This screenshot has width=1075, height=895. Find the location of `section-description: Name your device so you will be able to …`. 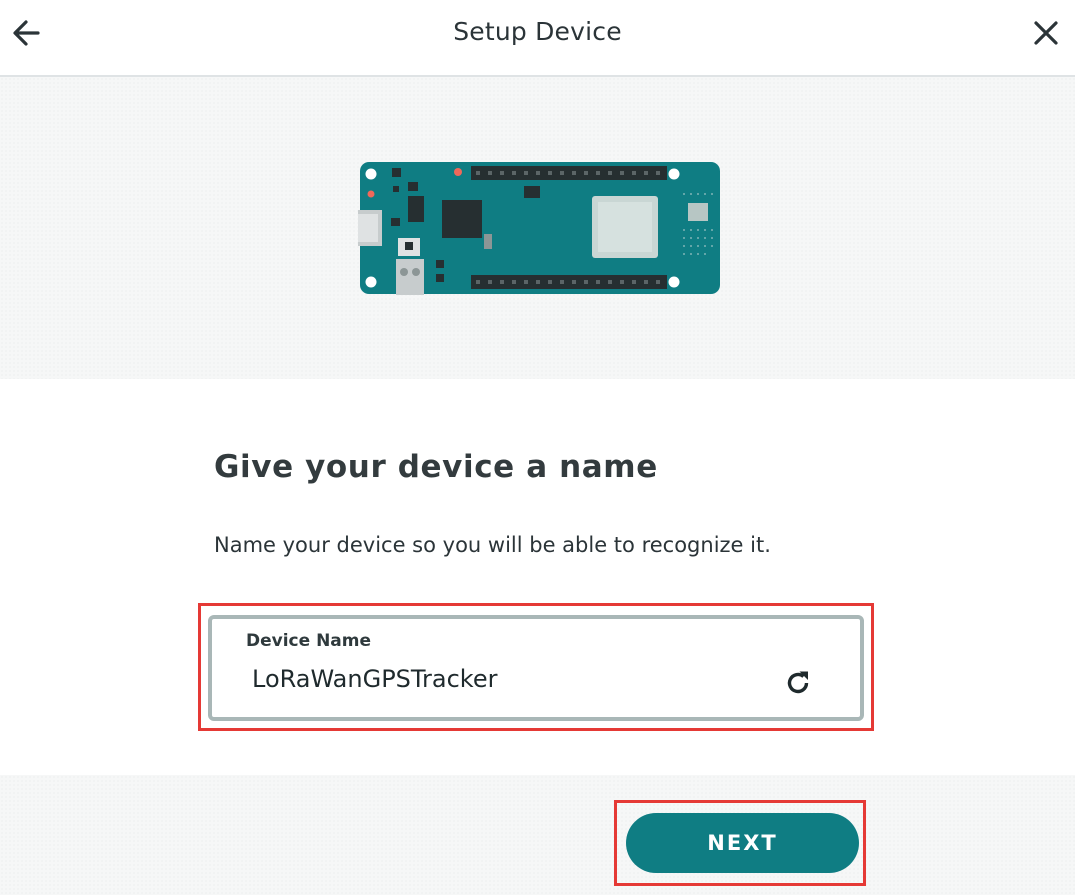

section-description: Name your device so you will be able to … is located at coordinates (492, 545).